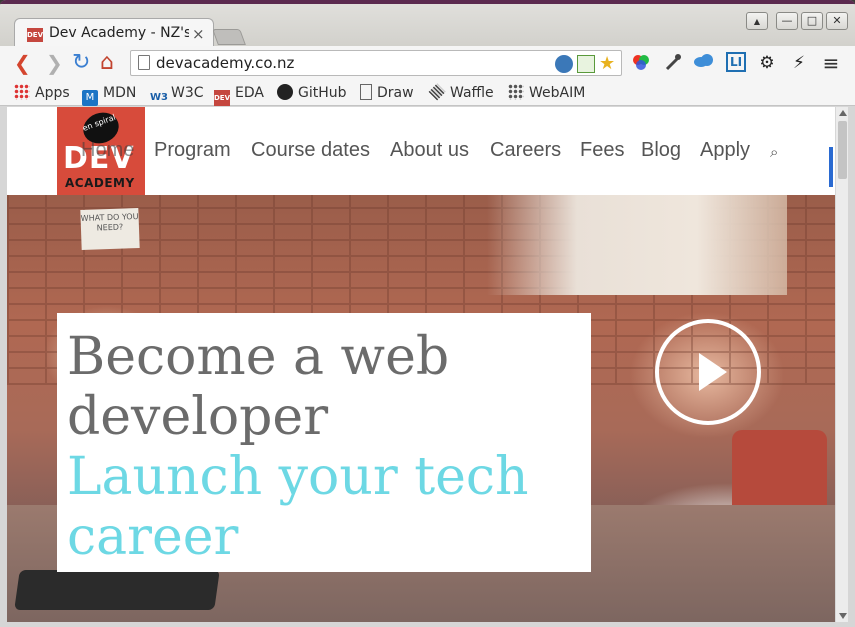 The image size is (855, 627). Describe the element at coordinates (843, 616) in the screenshot. I see `scroll-down-arrow-icon` at that location.